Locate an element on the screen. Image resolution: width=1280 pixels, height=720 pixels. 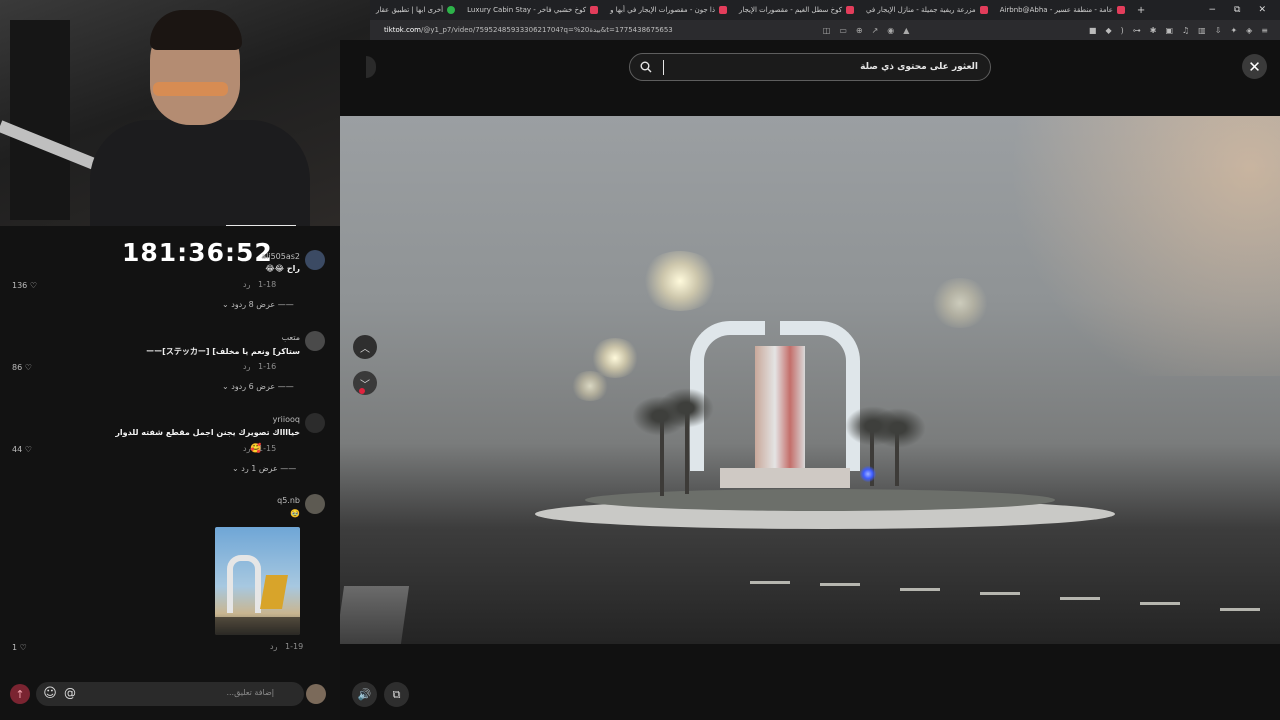
browser-tab: كوخ سطل الغيم - مقصورات الإيجار is located at coordinates (796, 10).